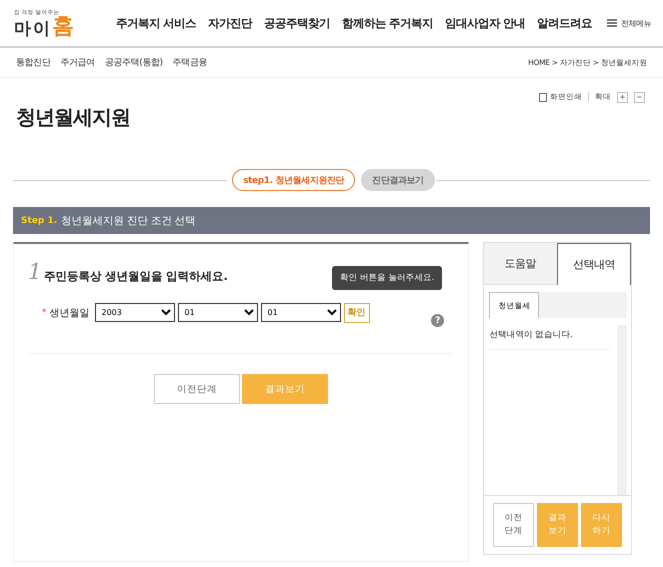 This screenshot has width=663, height=567. Describe the element at coordinates (63, 27) in the screenshot. I see `logo-accent-text: 홈` at that location.